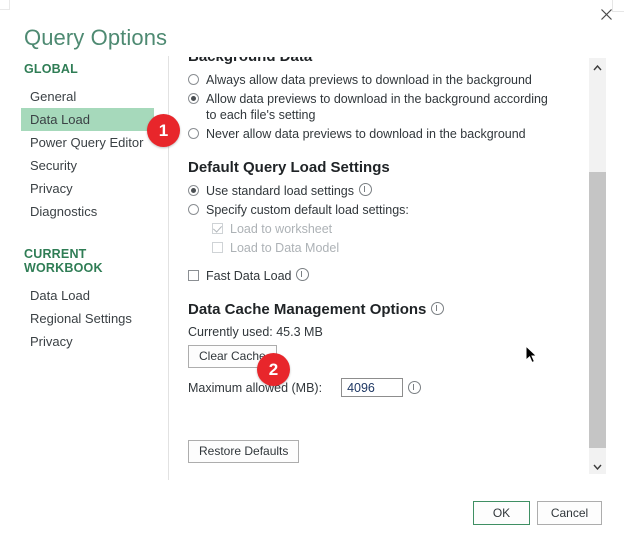 The image size is (624, 547). What do you see at coordinates (87, 96) in the screenshot?
I see `sidebar-item-general: General` at bounding box center [87, 96].